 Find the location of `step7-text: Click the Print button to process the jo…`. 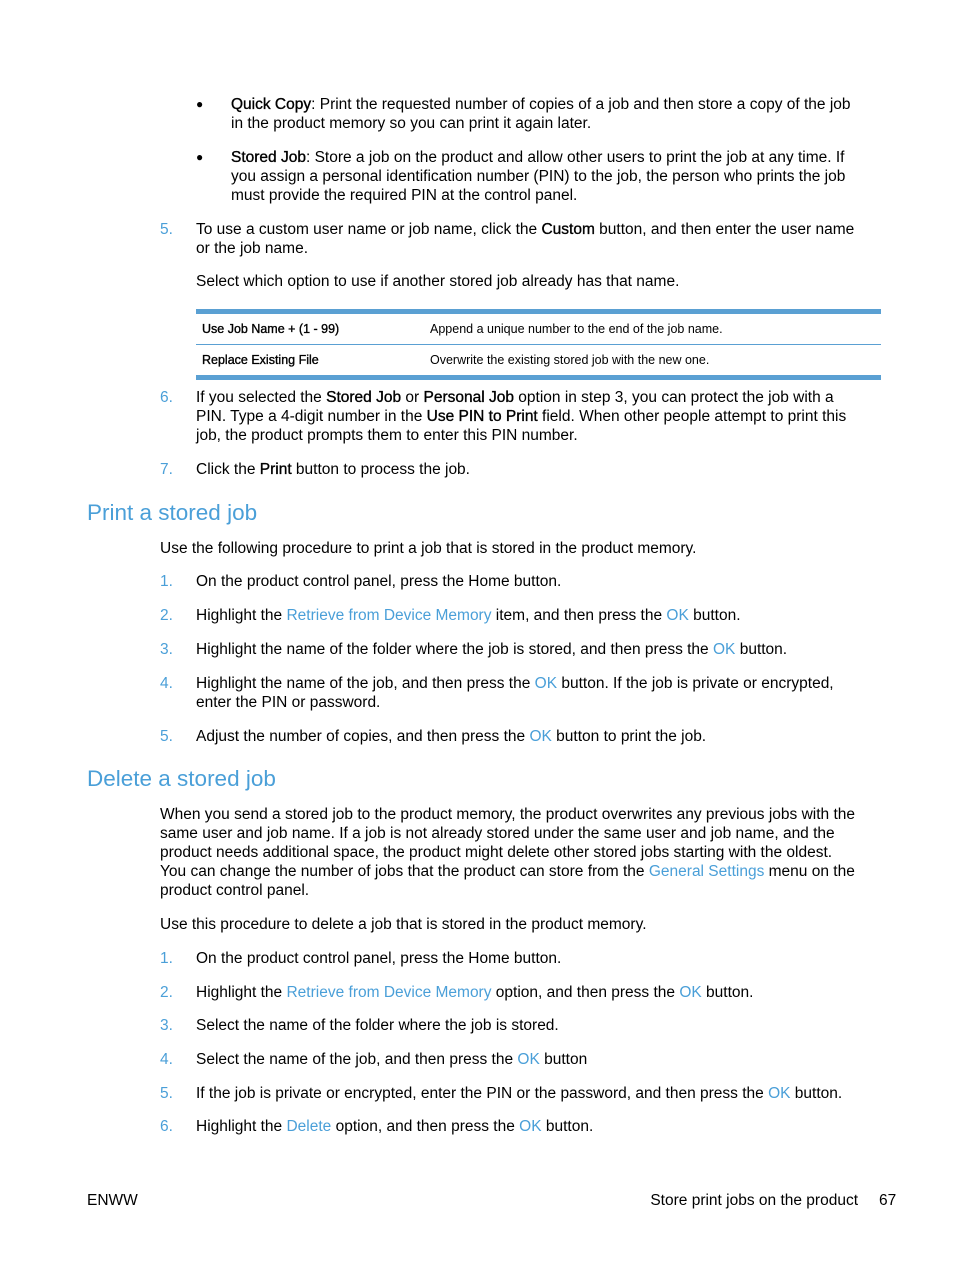

step7-text: Click the Print button to process the jo… is located at coordinates (333, 469).